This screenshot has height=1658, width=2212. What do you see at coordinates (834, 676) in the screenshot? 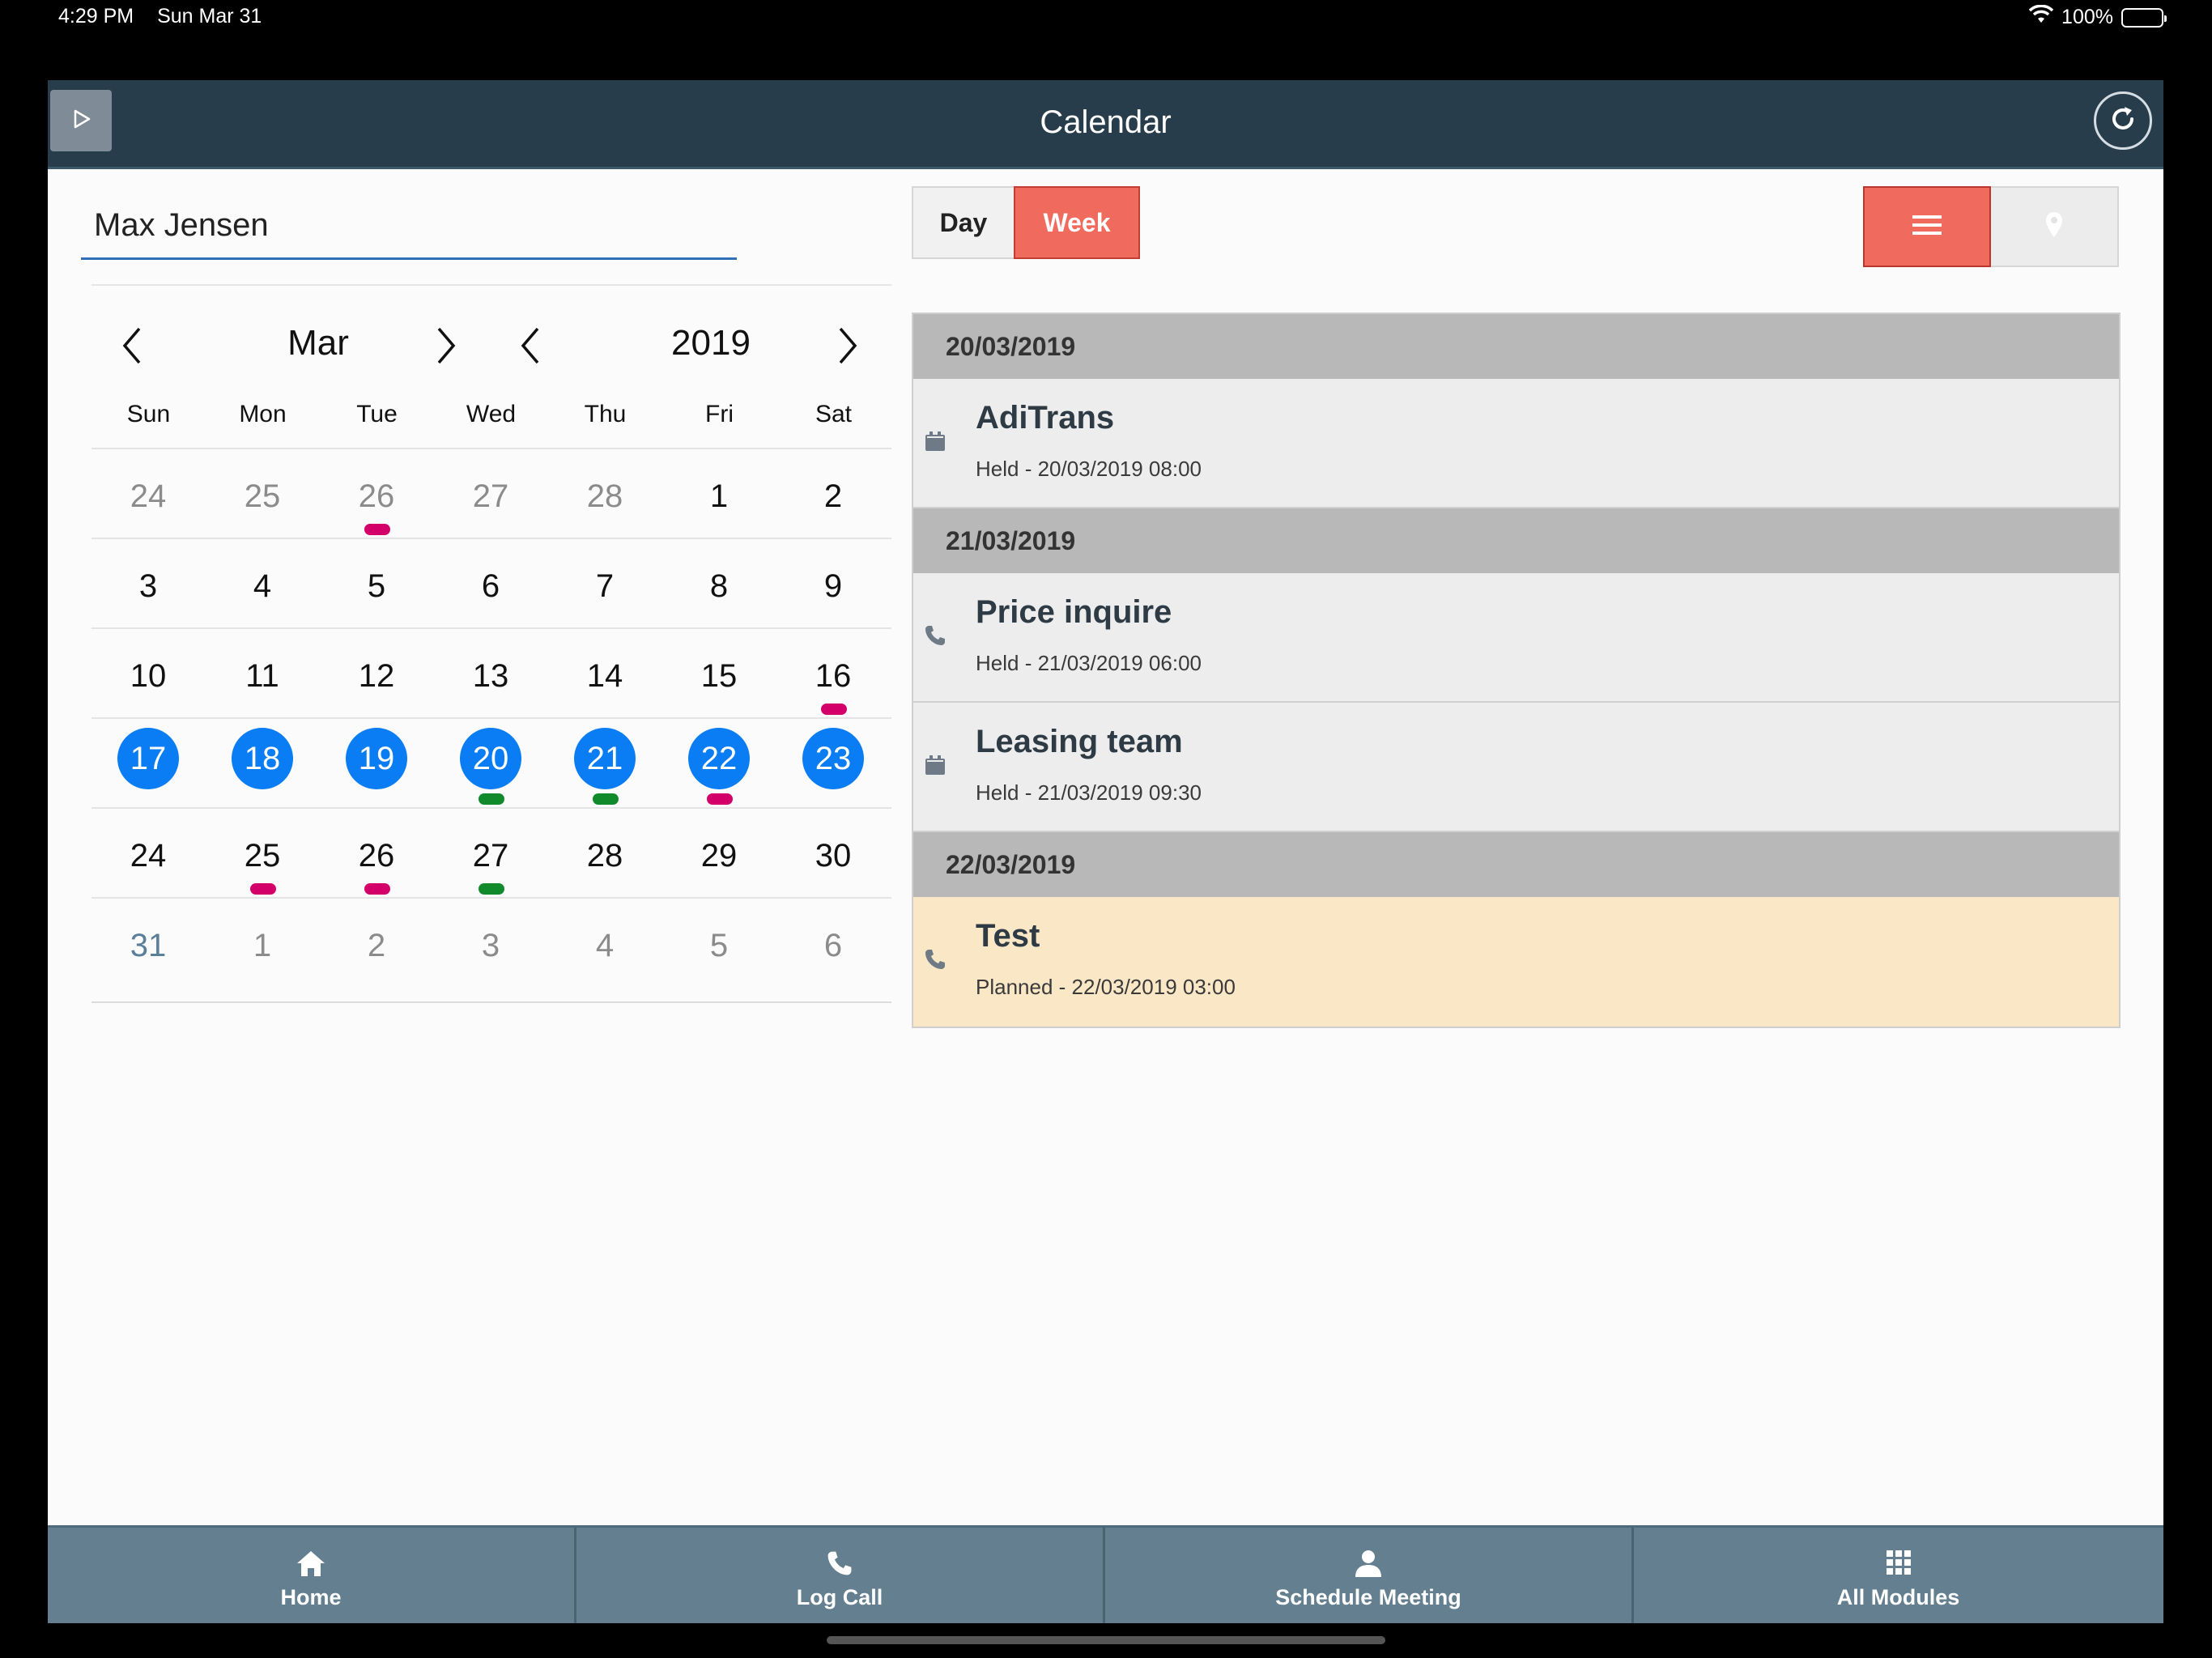
I see `calendar-day-number: 16` at bounding box center [834, 676].